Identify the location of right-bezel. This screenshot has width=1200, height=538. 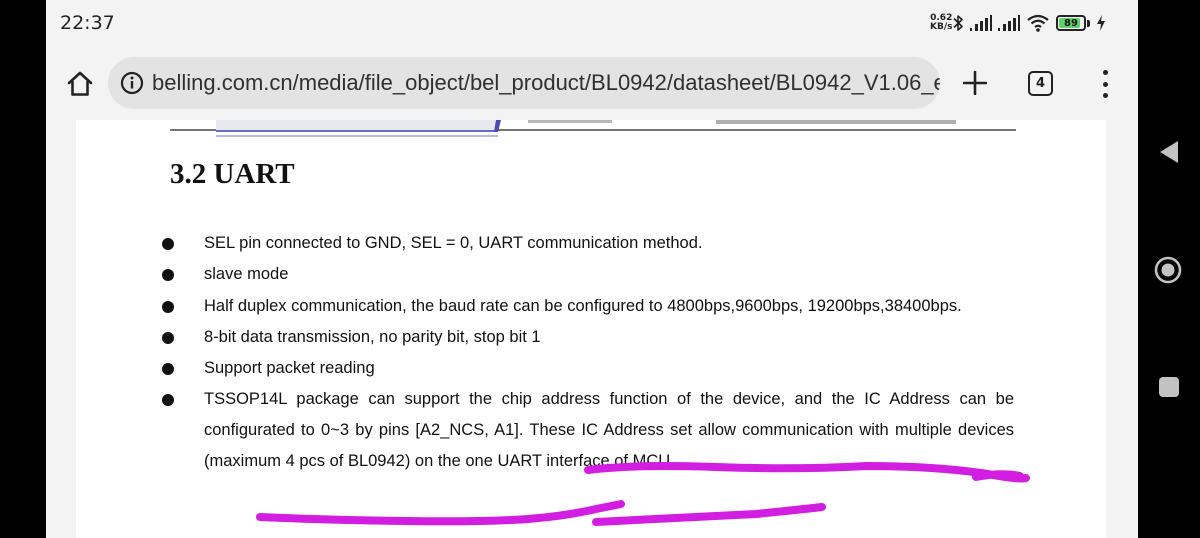
(1169, 269).